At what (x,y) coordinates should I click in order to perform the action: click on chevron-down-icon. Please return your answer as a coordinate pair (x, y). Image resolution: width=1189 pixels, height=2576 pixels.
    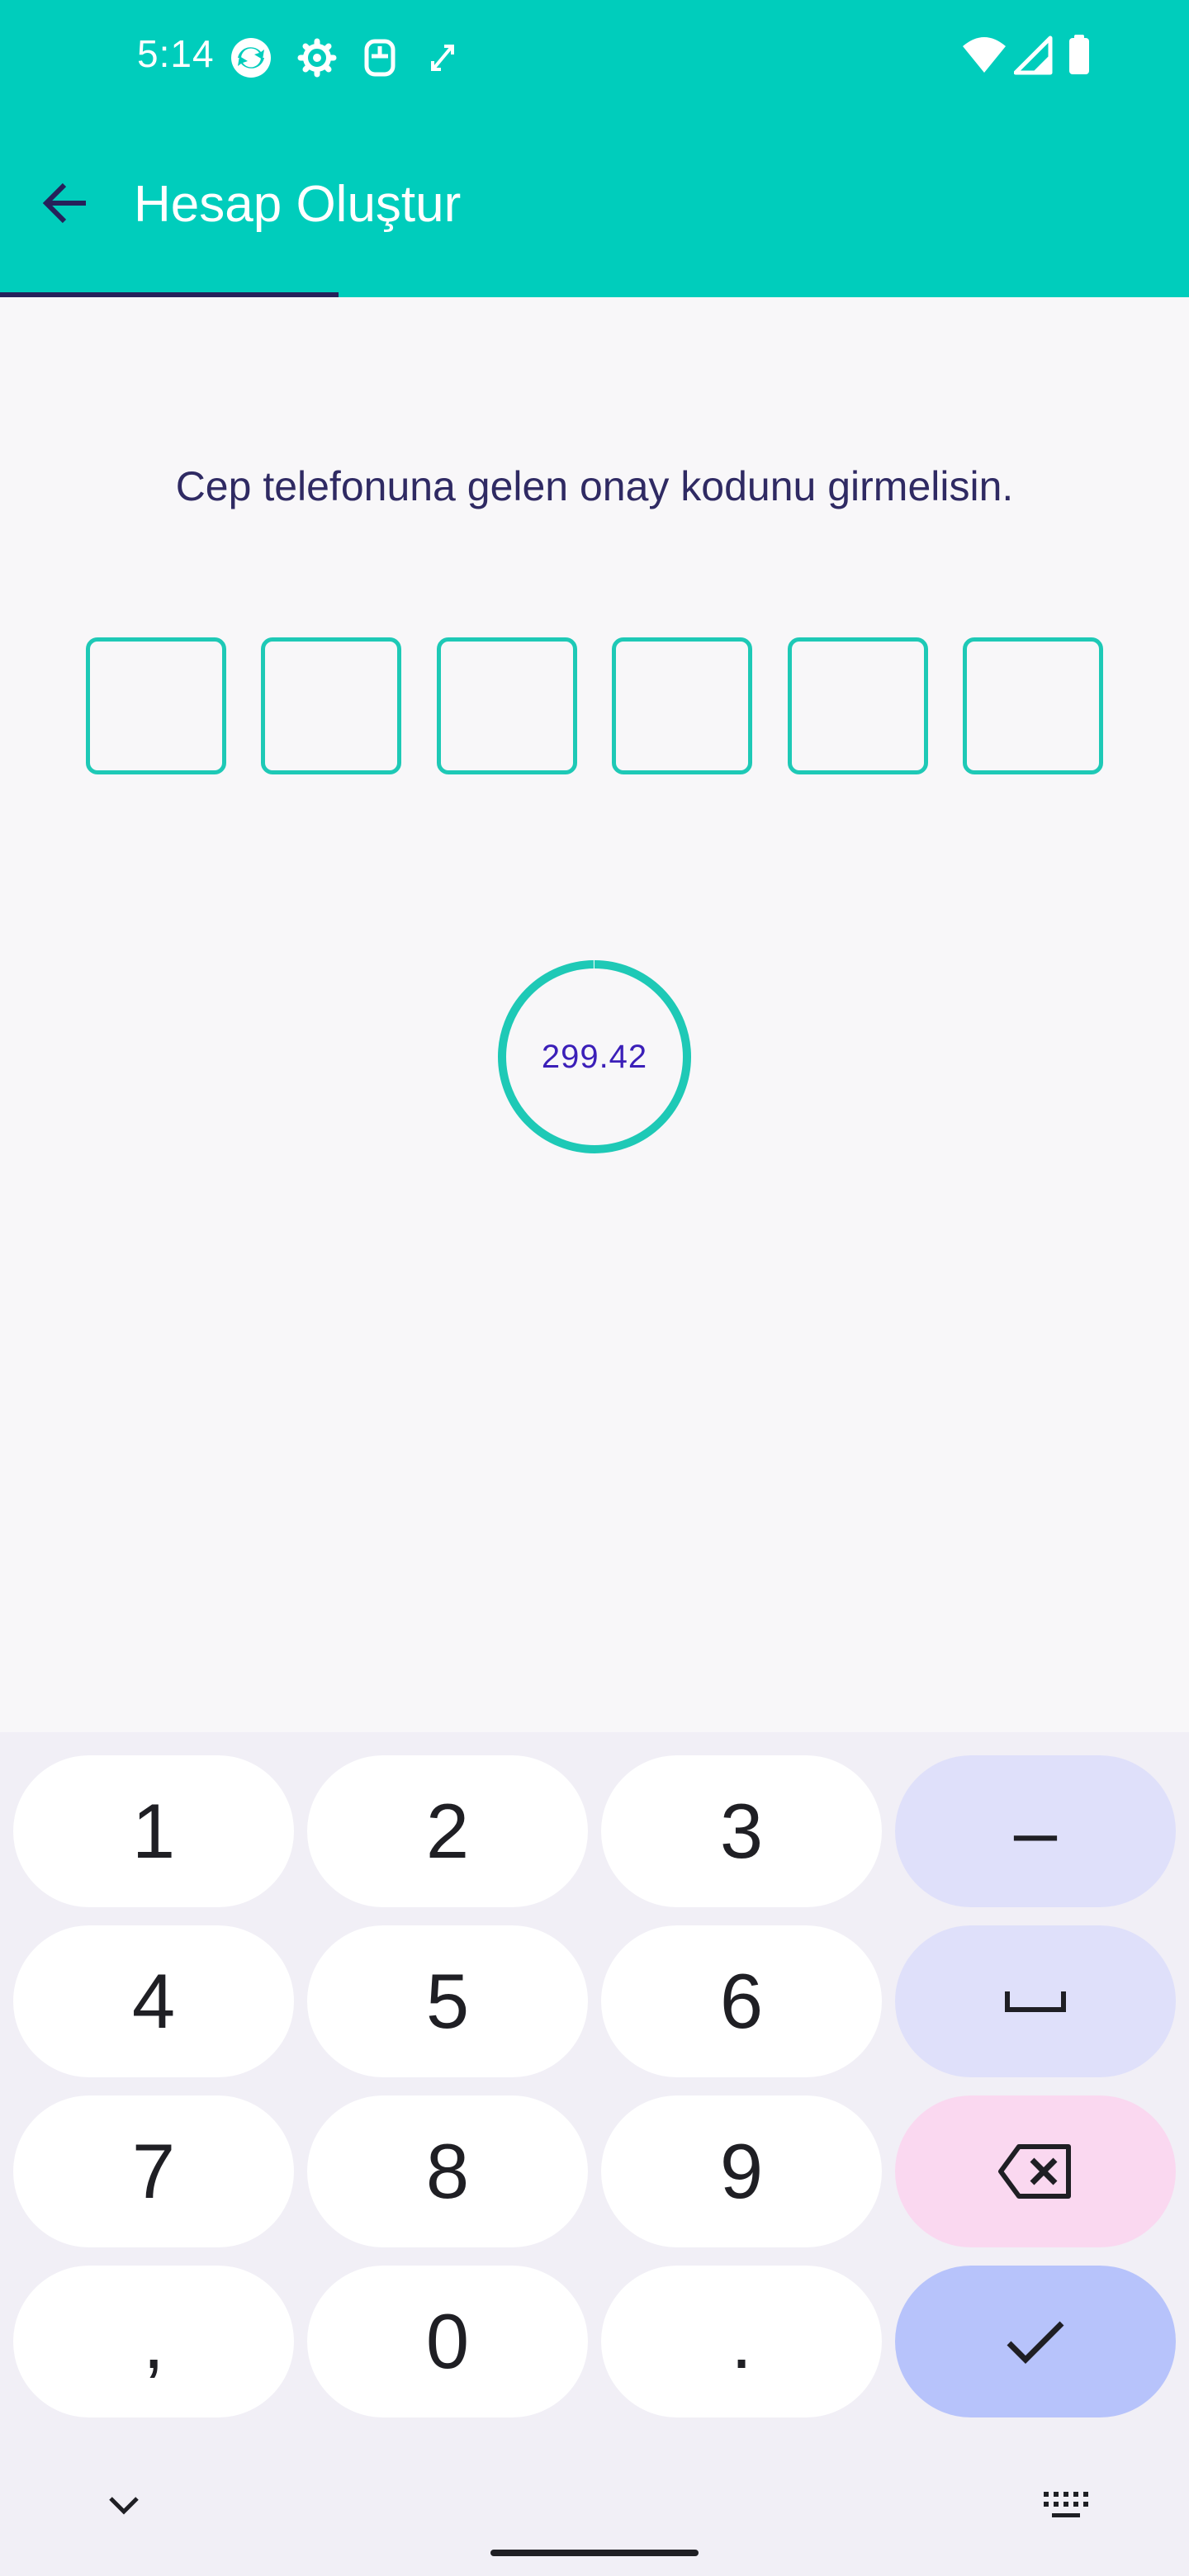
    Looking at the image, I should click on (124, 2506).